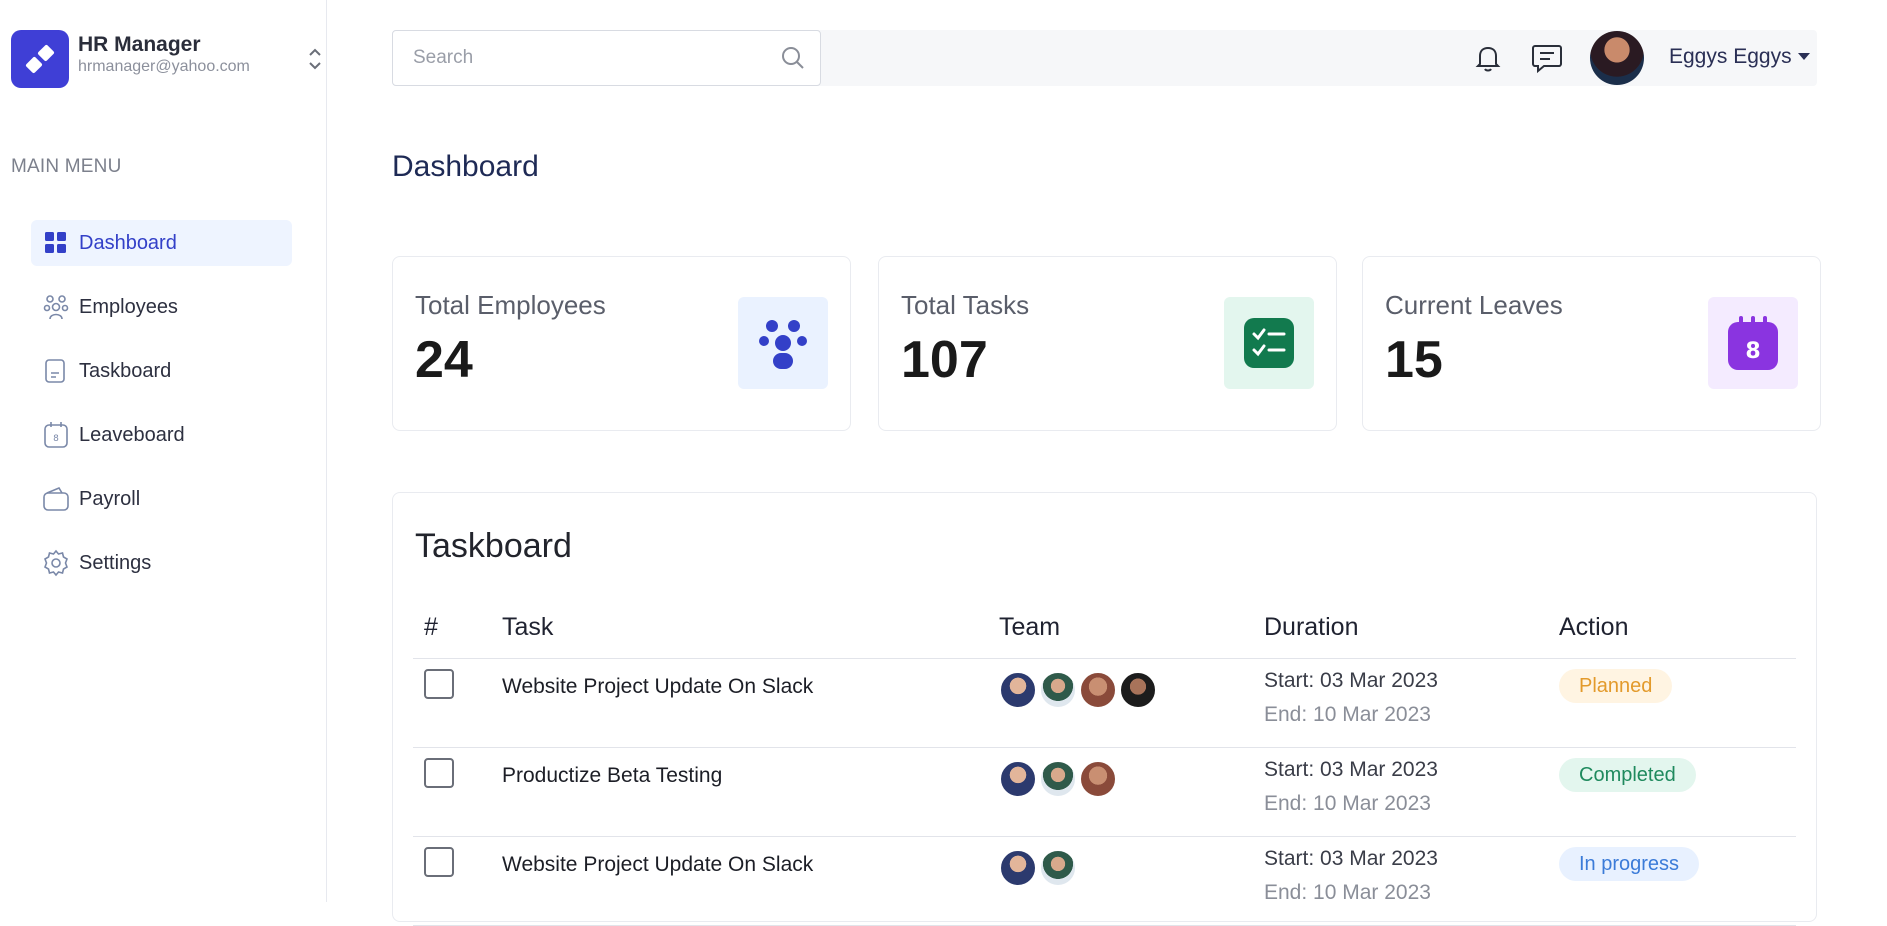 The image size is (1887, 926). I want to click on user-avatar, so click(1617, 58).